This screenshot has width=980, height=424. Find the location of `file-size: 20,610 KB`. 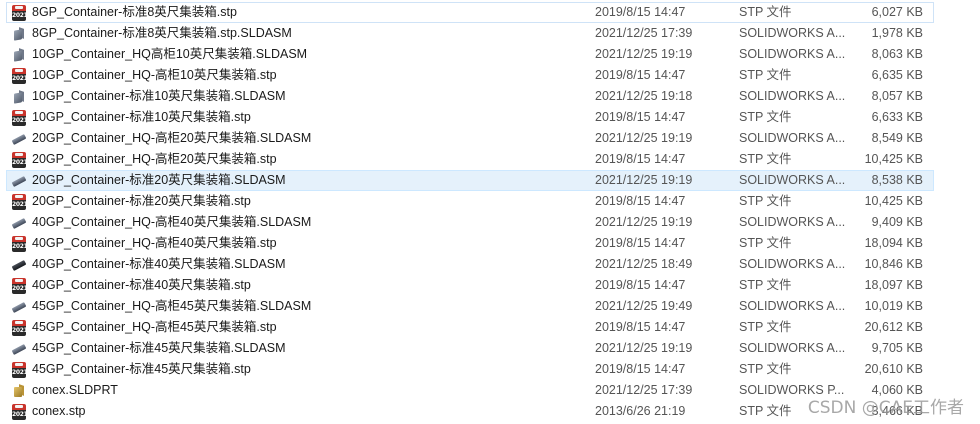

file-size: 20,610 KB is located at coordinates (893, 369).